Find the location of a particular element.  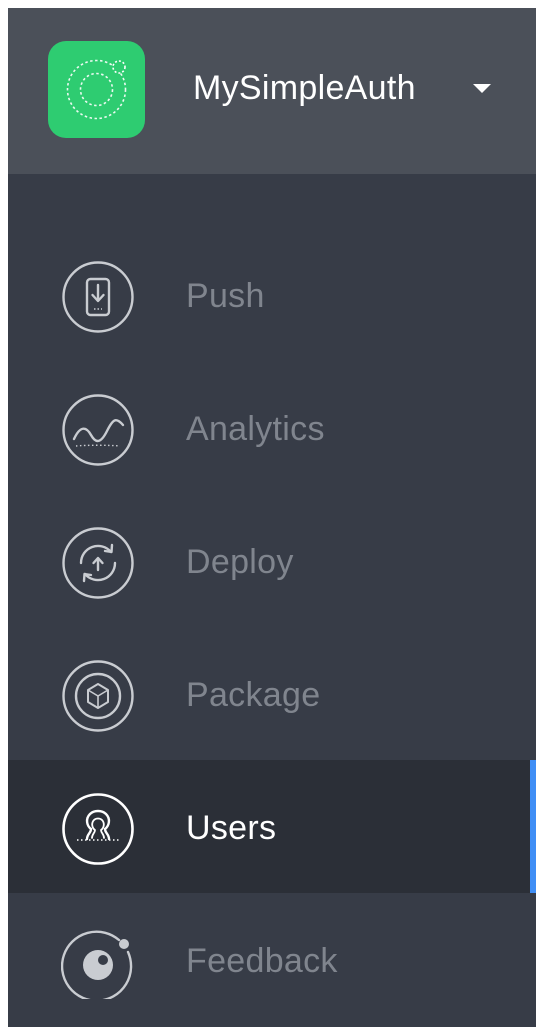

sidebar-item-label: Push is located at coordinates (225, 296).